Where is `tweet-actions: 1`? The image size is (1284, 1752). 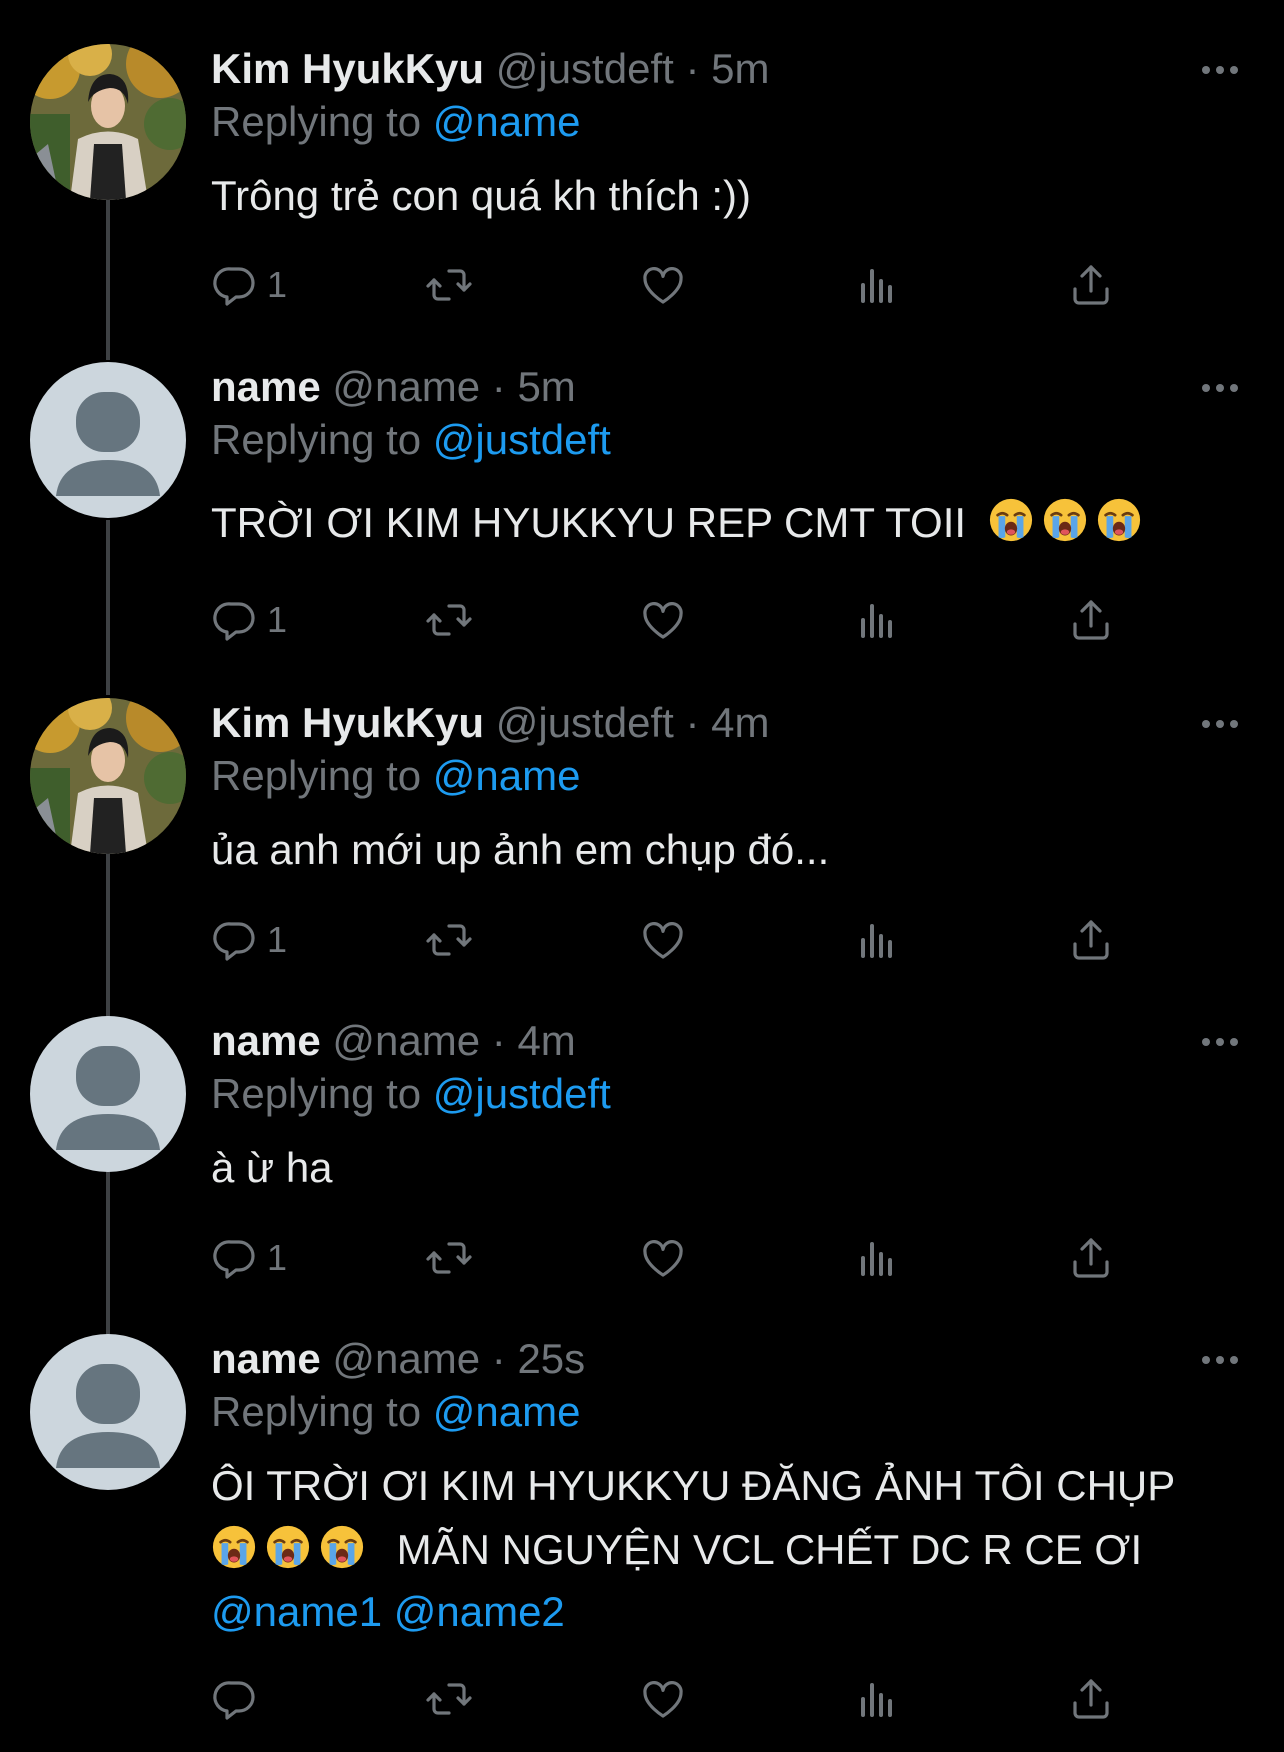
tweet-actions: 1 is located at coordinates (681, 1258).